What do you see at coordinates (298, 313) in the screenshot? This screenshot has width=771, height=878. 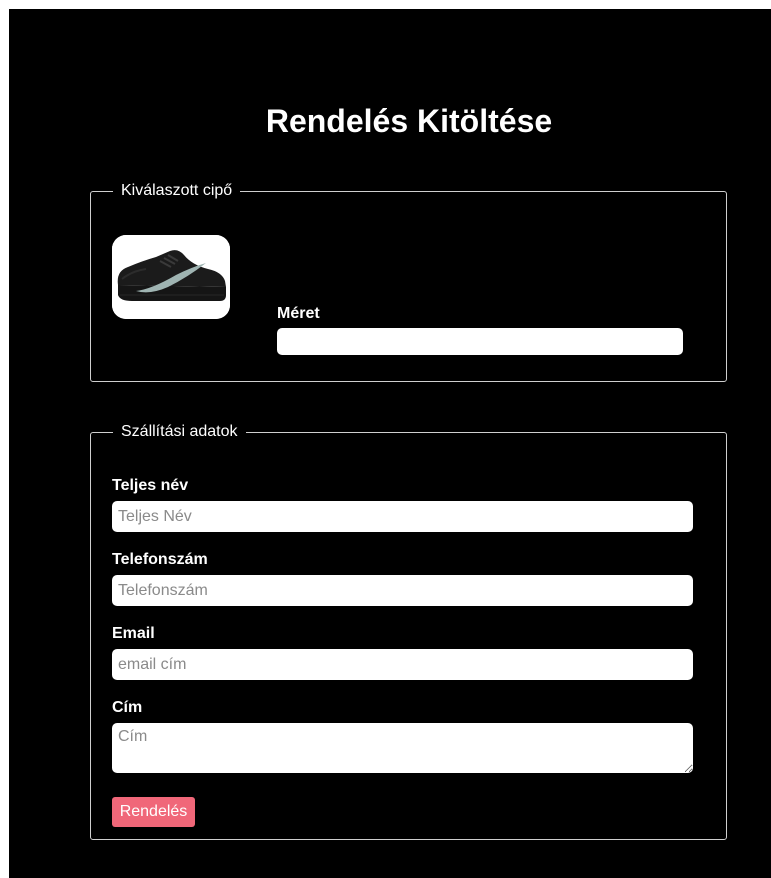 I see `size-label: Méret` at bounding box center [298, 313].